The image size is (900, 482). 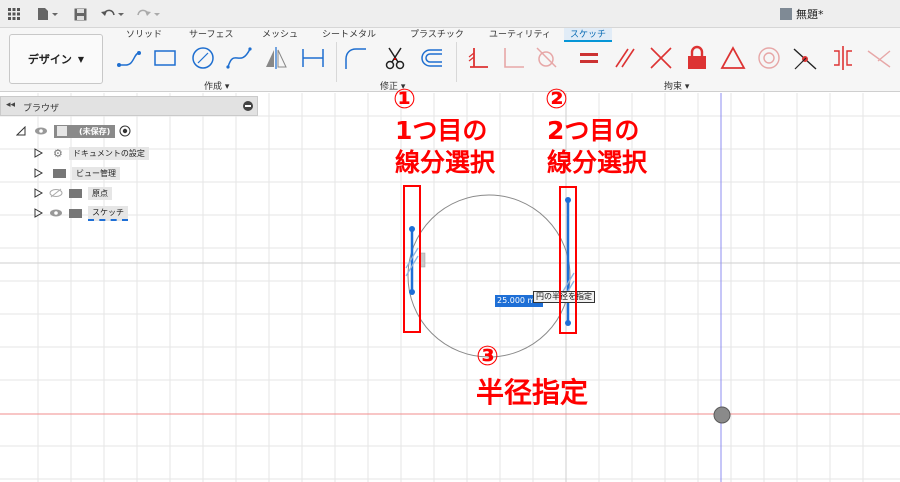 What do you see at coordinates (100, 193) in the screenshot?
I see `browser-item-label: 原点` at bounding box center [100, 193].